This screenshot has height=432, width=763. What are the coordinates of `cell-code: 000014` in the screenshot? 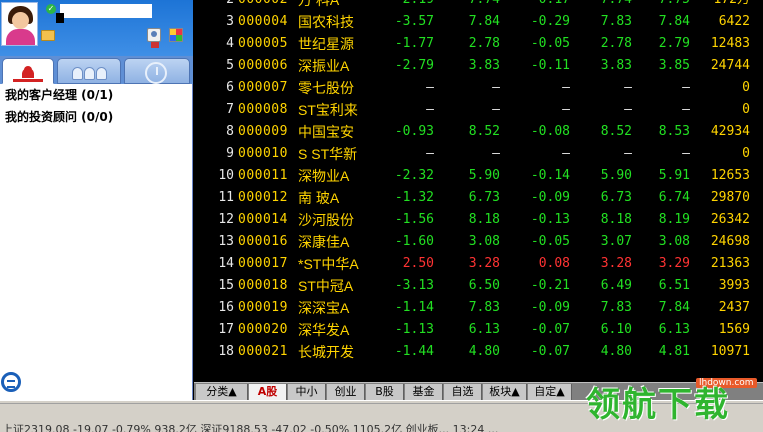 It's located at (263, 219).